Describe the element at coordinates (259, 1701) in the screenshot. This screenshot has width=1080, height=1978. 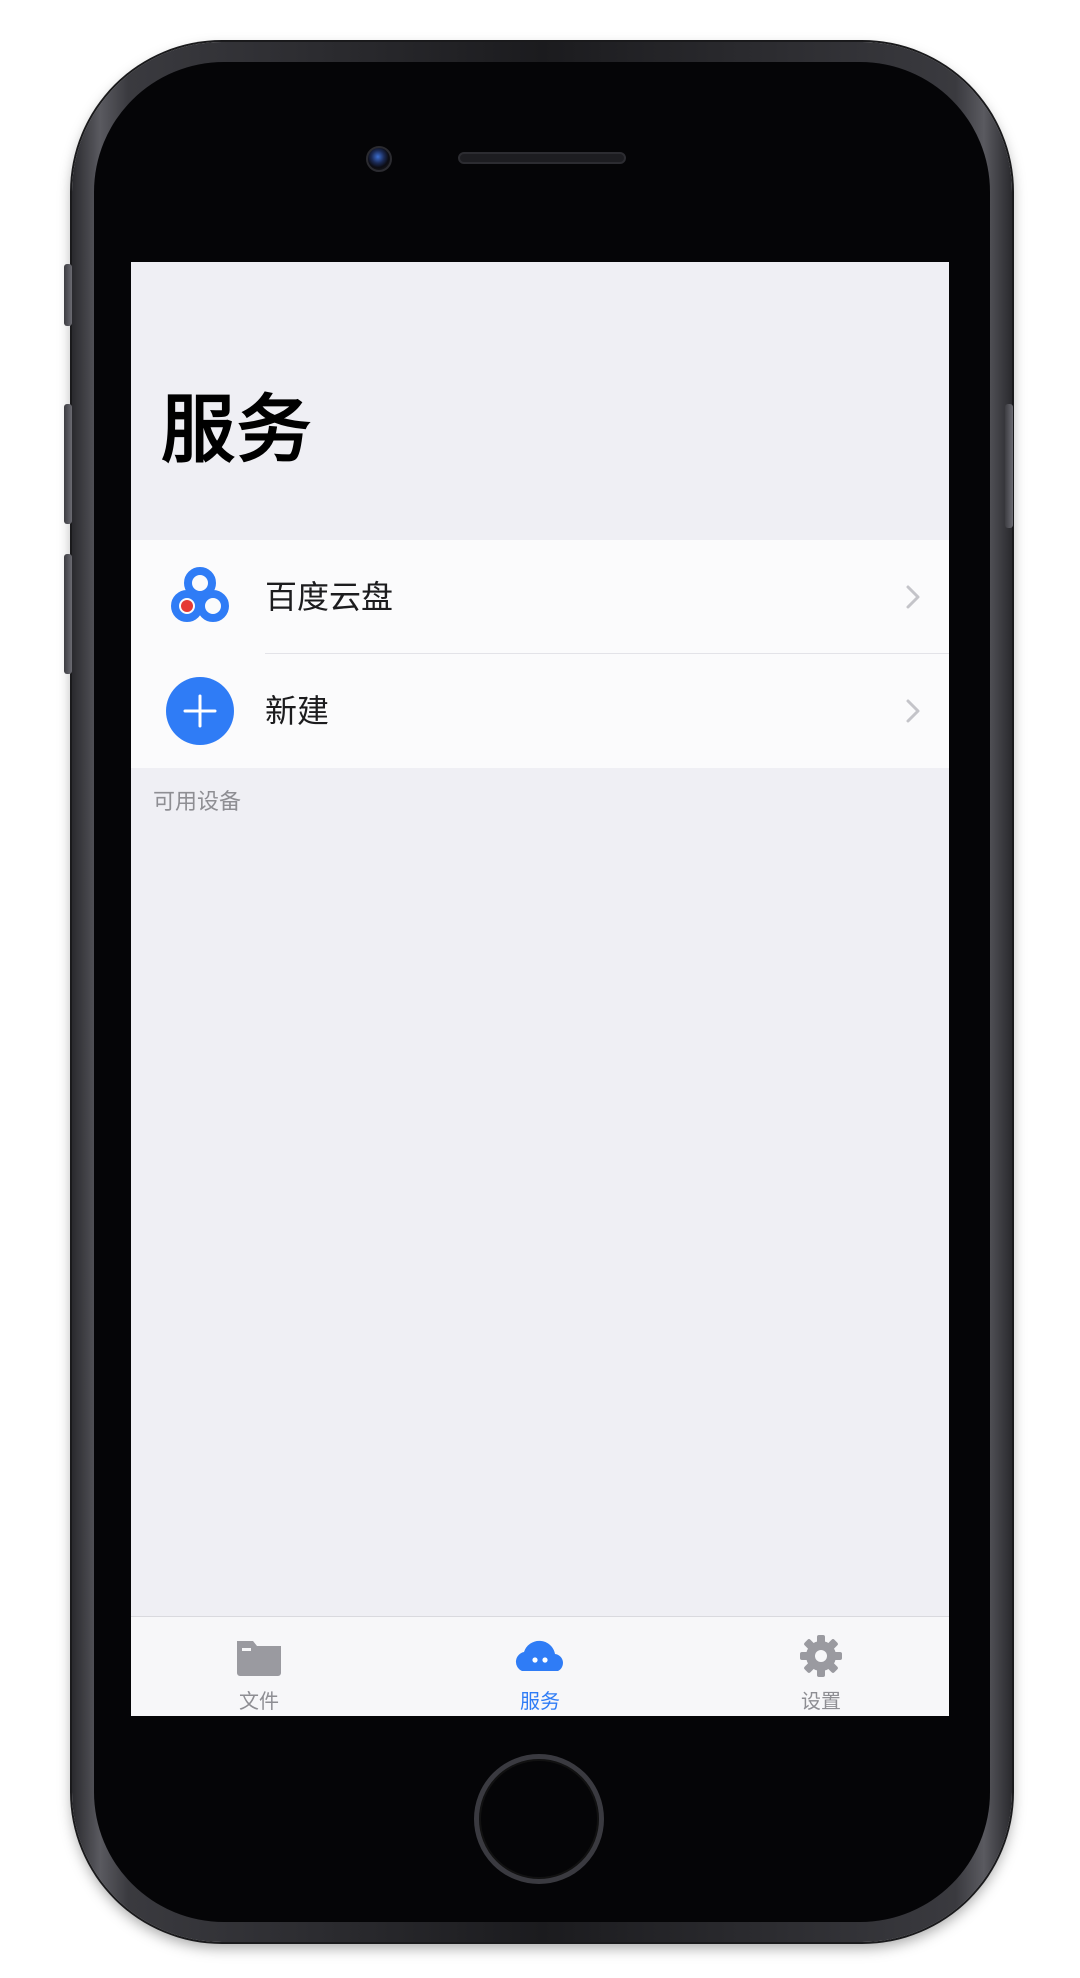
I see `tab-label: 文件` at that location.